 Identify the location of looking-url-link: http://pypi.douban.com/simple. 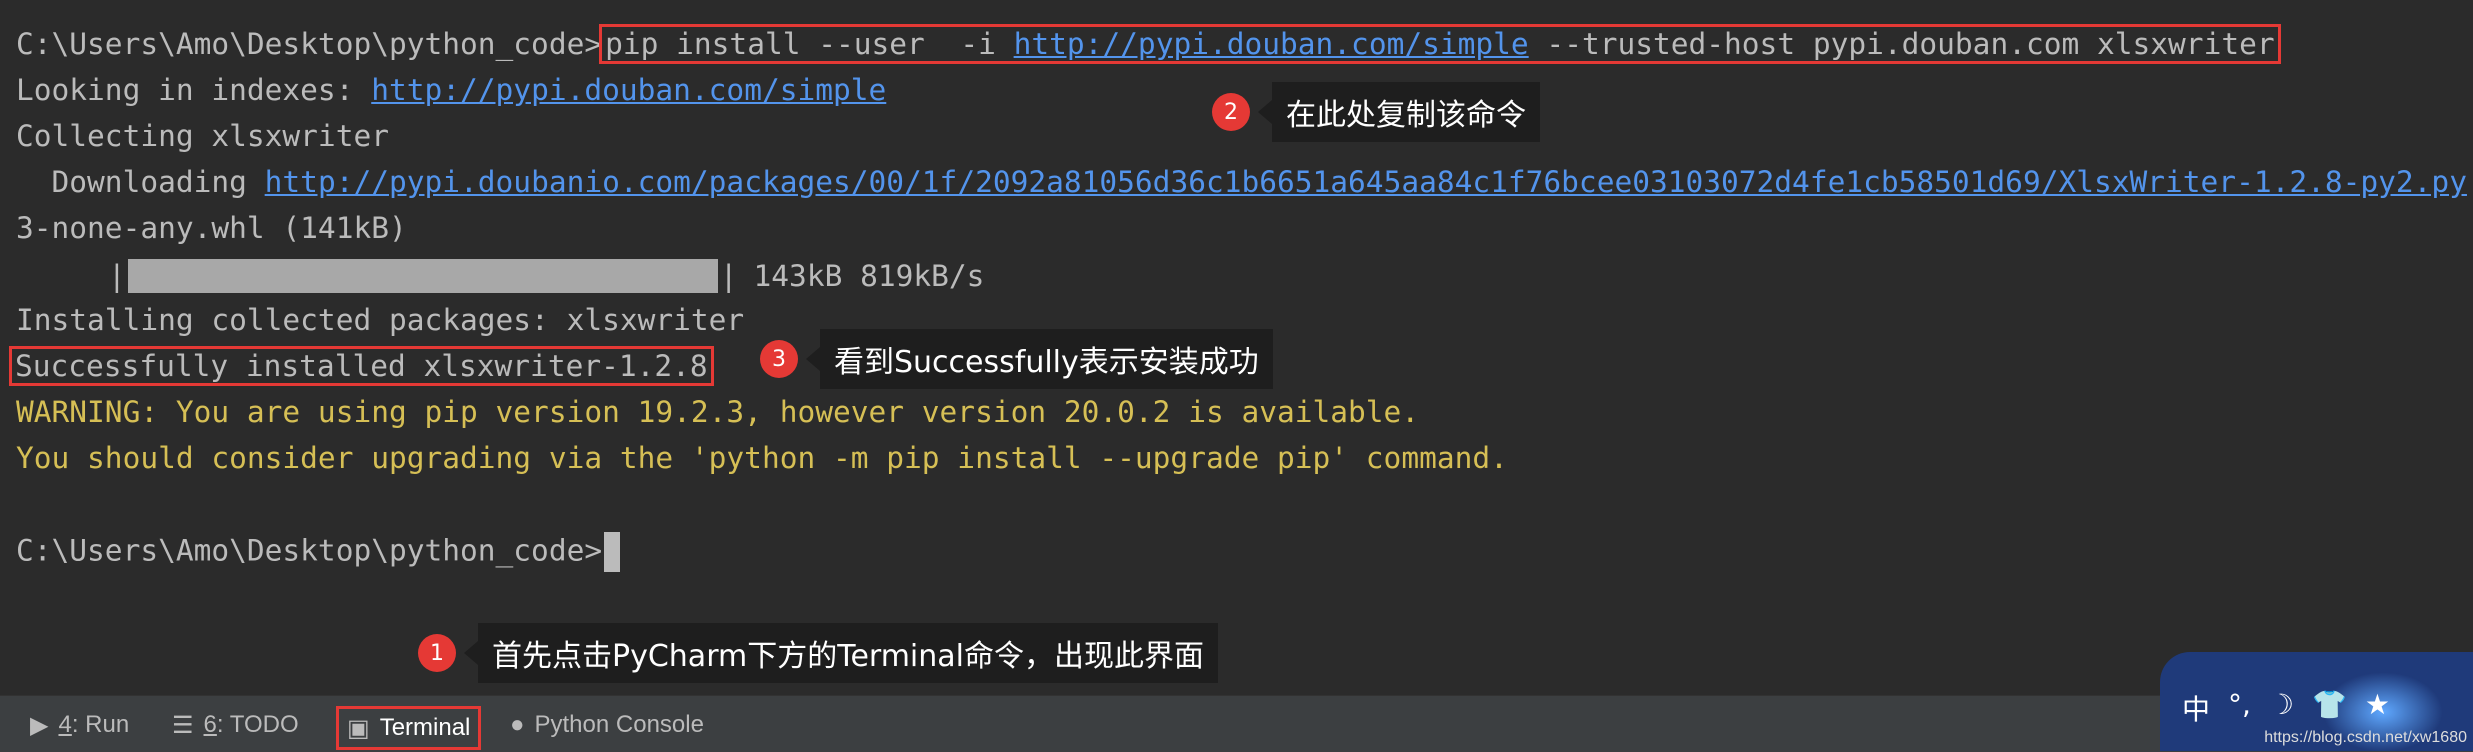
(628, 90).